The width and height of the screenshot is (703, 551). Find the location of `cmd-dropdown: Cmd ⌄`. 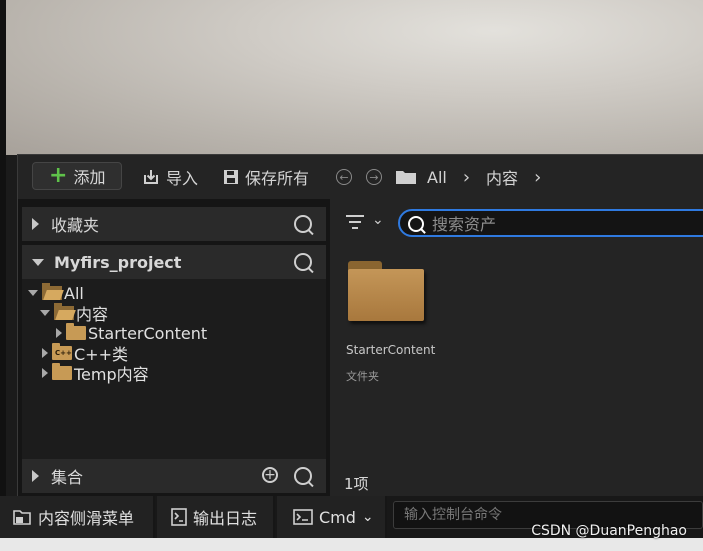

cmd-dropdown: Cmd ⌄ is located at coordinates (332, 517).